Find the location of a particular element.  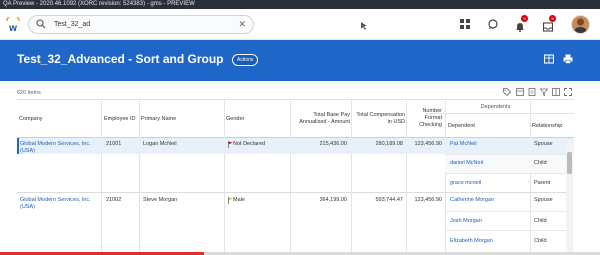

filter-icon is located at coordinates (544, 92).